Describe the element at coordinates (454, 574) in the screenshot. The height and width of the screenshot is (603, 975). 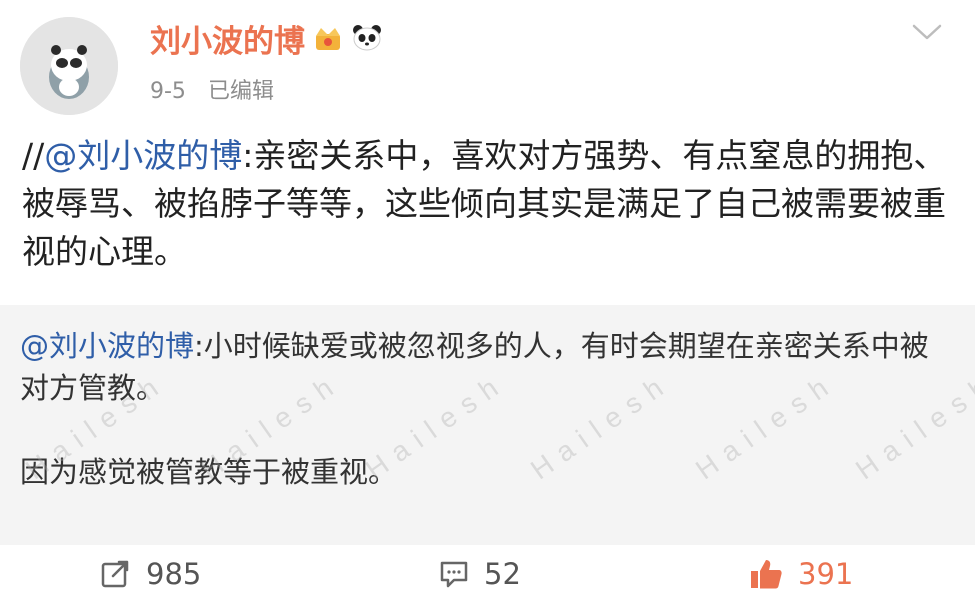
I see `comment-icon` at that location.